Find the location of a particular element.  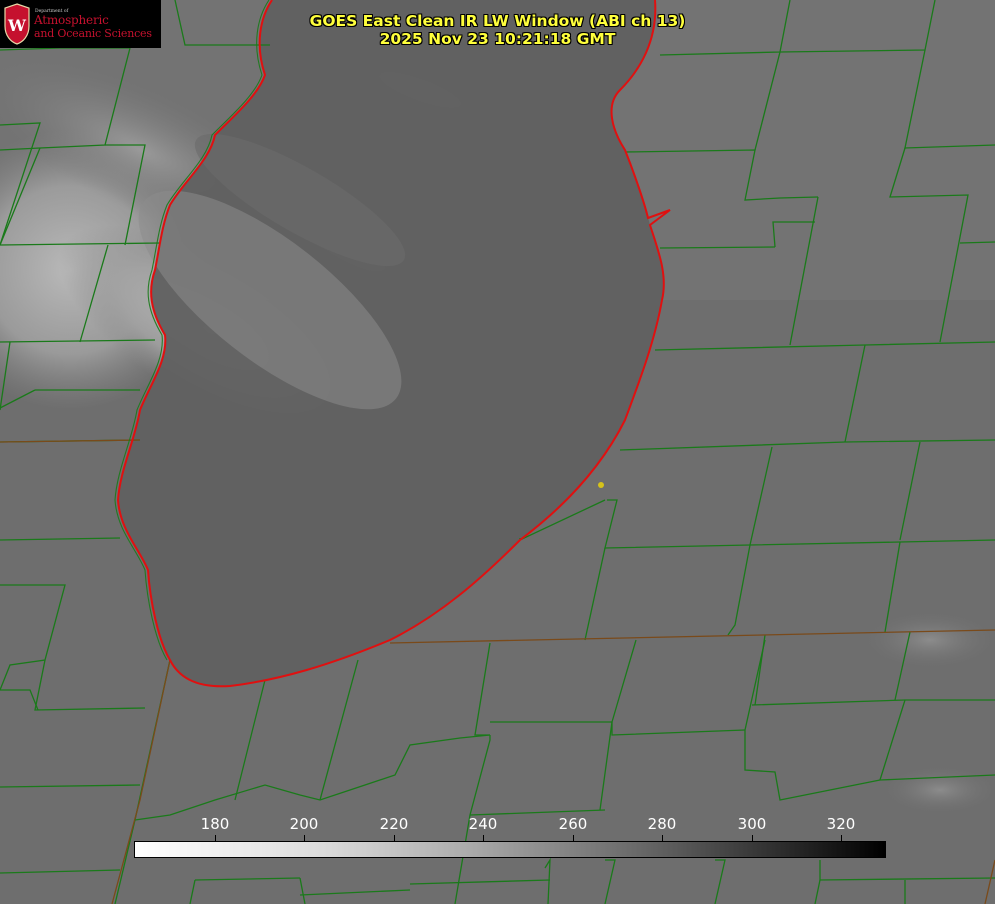

colorbar-tick-label: 220 is located at coordinates (394, 824).